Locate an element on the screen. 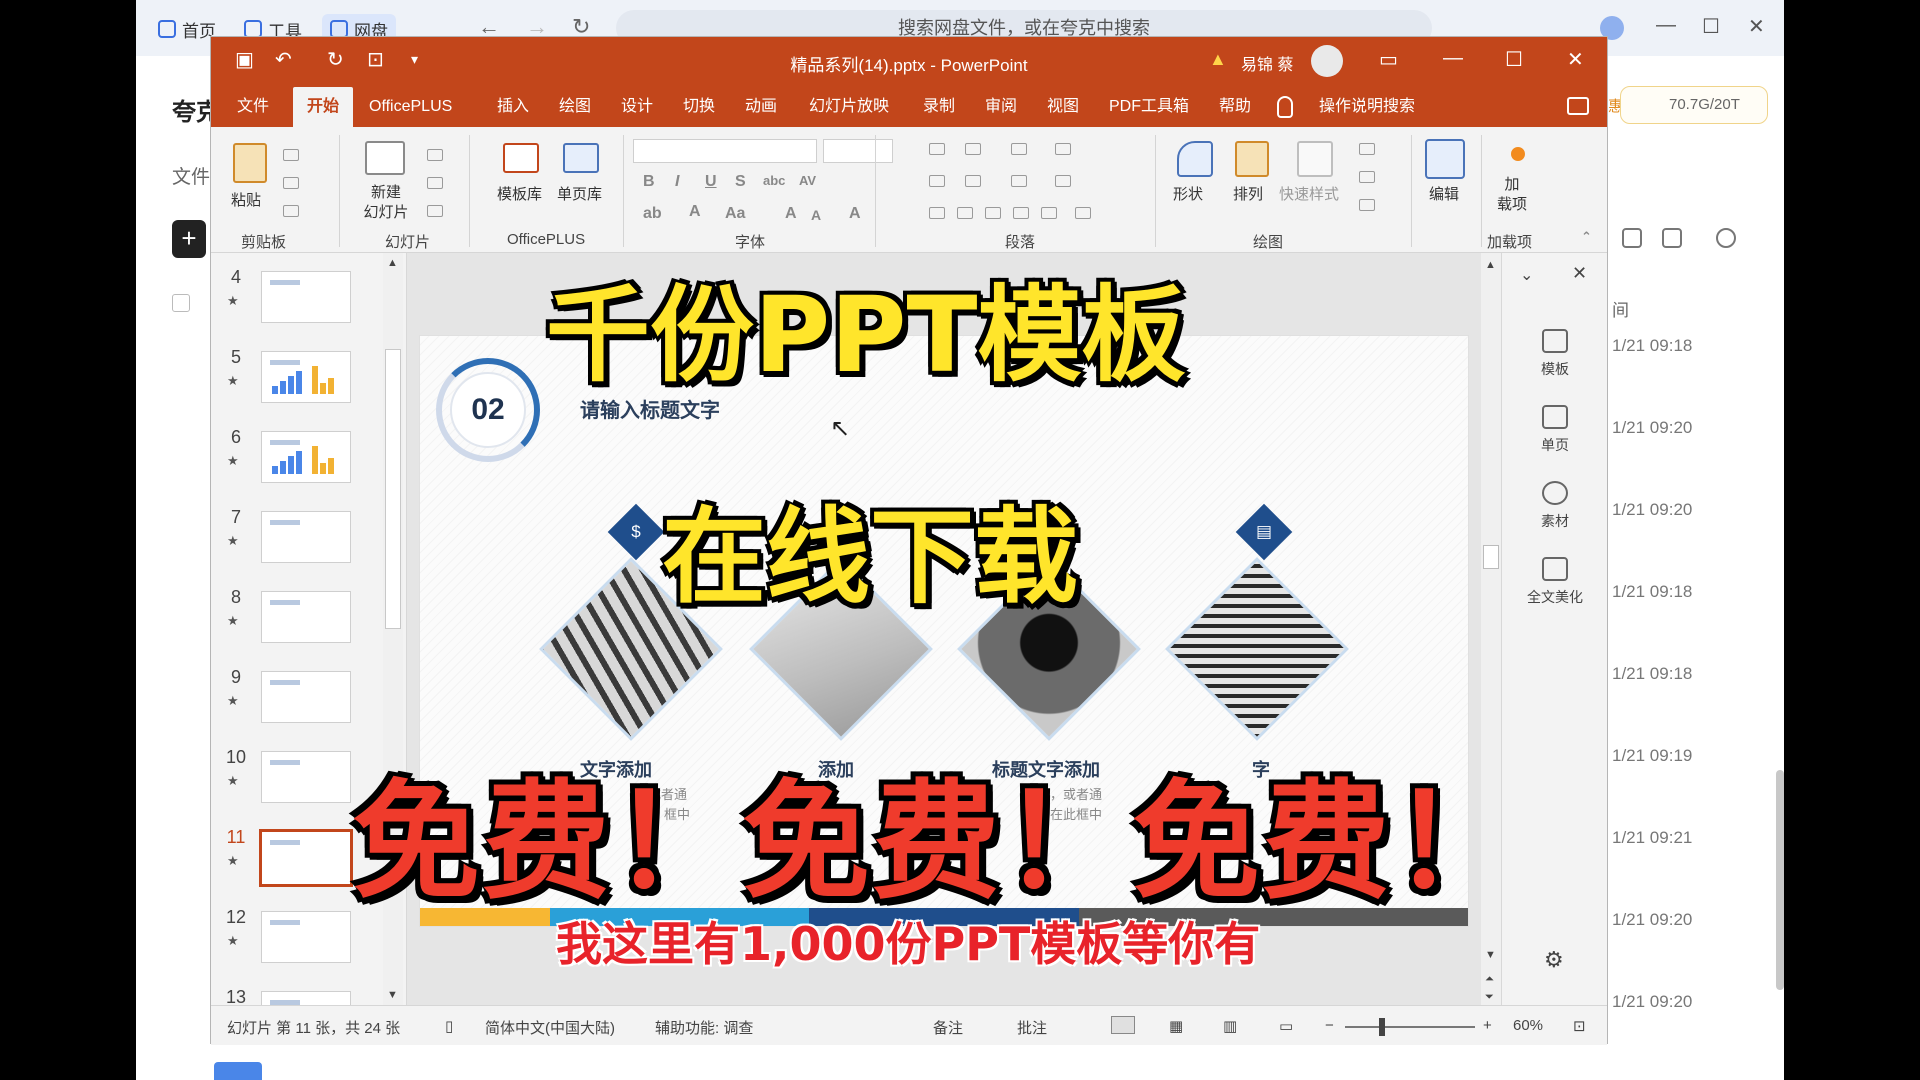 Image resolution: width=1920 pixels, height=1080 pixels. single-page-library-icon is located at coordinates (581, 158).